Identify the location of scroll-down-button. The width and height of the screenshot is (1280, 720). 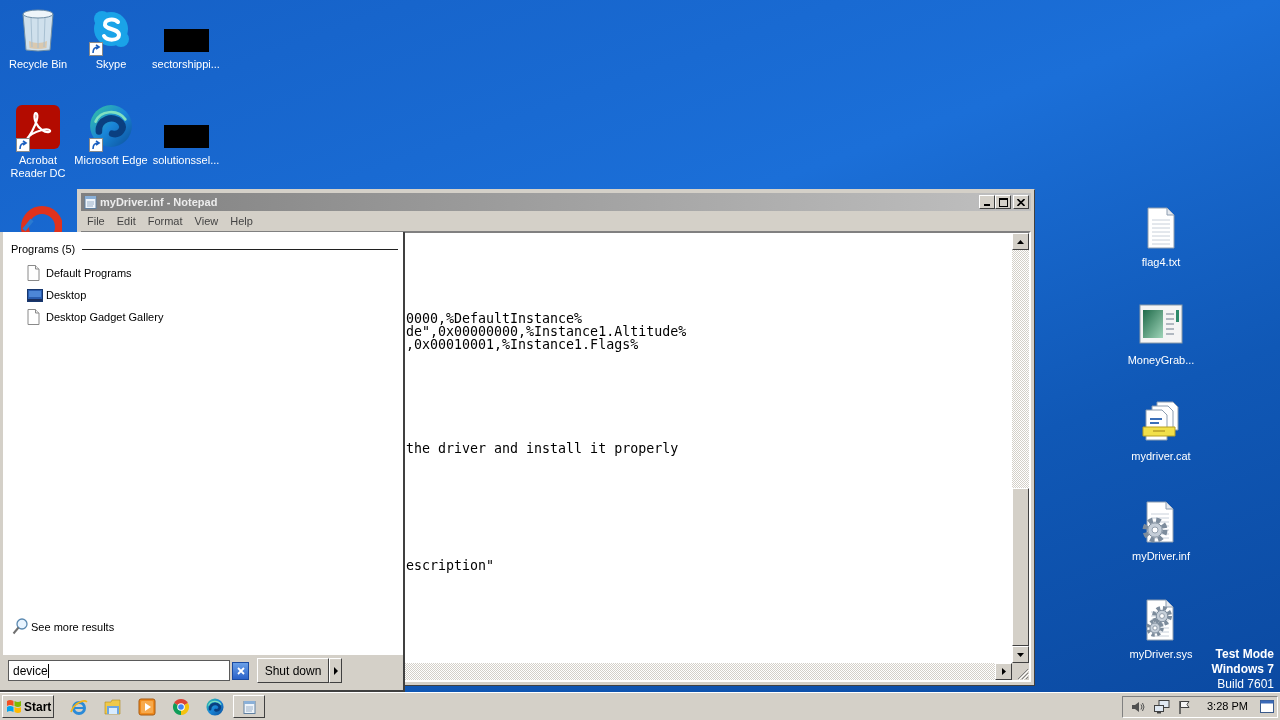
(1020, 654).